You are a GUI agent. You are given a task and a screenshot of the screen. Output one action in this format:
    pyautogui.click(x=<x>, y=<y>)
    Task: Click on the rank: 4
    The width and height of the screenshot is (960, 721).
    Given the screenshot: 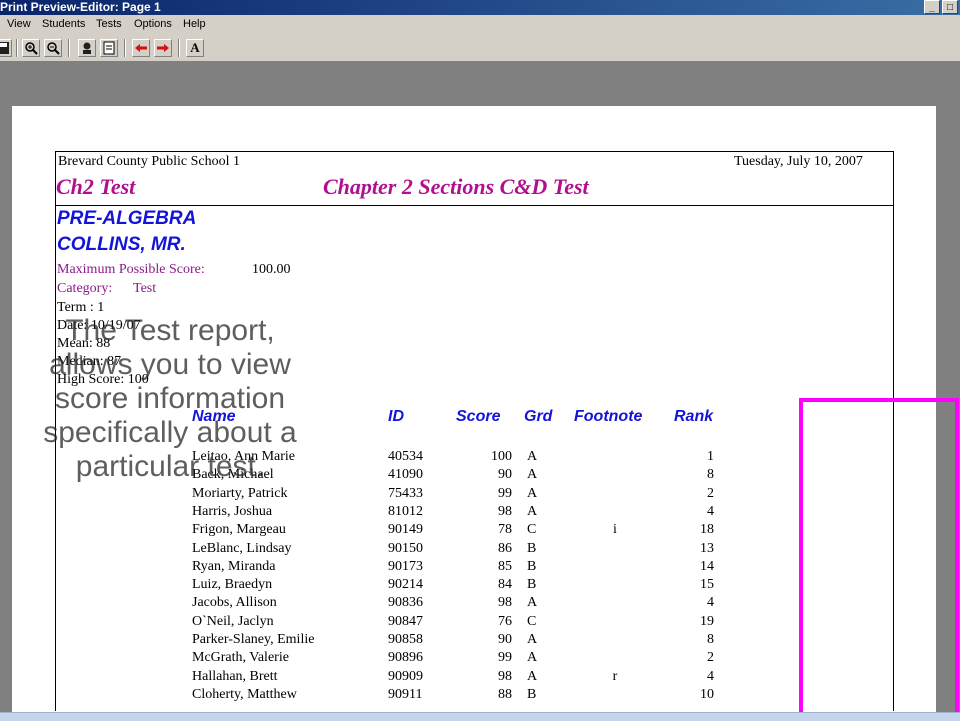 What is the action you would take?
    pyautogui.click(x=710, y=603)
    